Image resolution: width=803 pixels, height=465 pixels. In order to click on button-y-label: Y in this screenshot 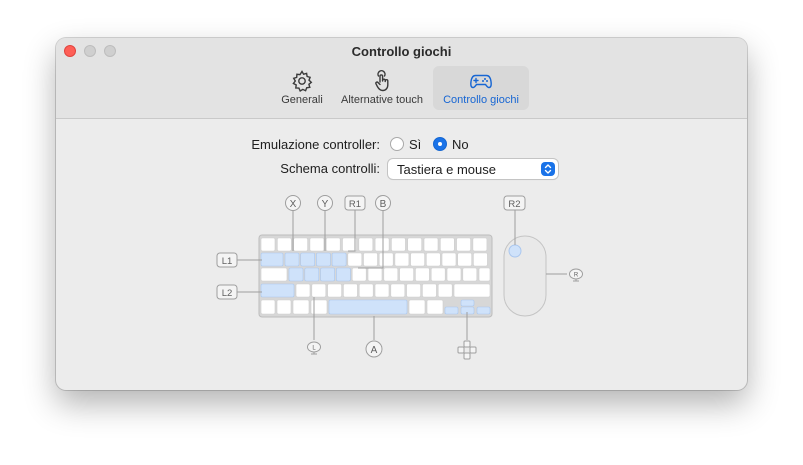, I will do `click(325, 204)`.